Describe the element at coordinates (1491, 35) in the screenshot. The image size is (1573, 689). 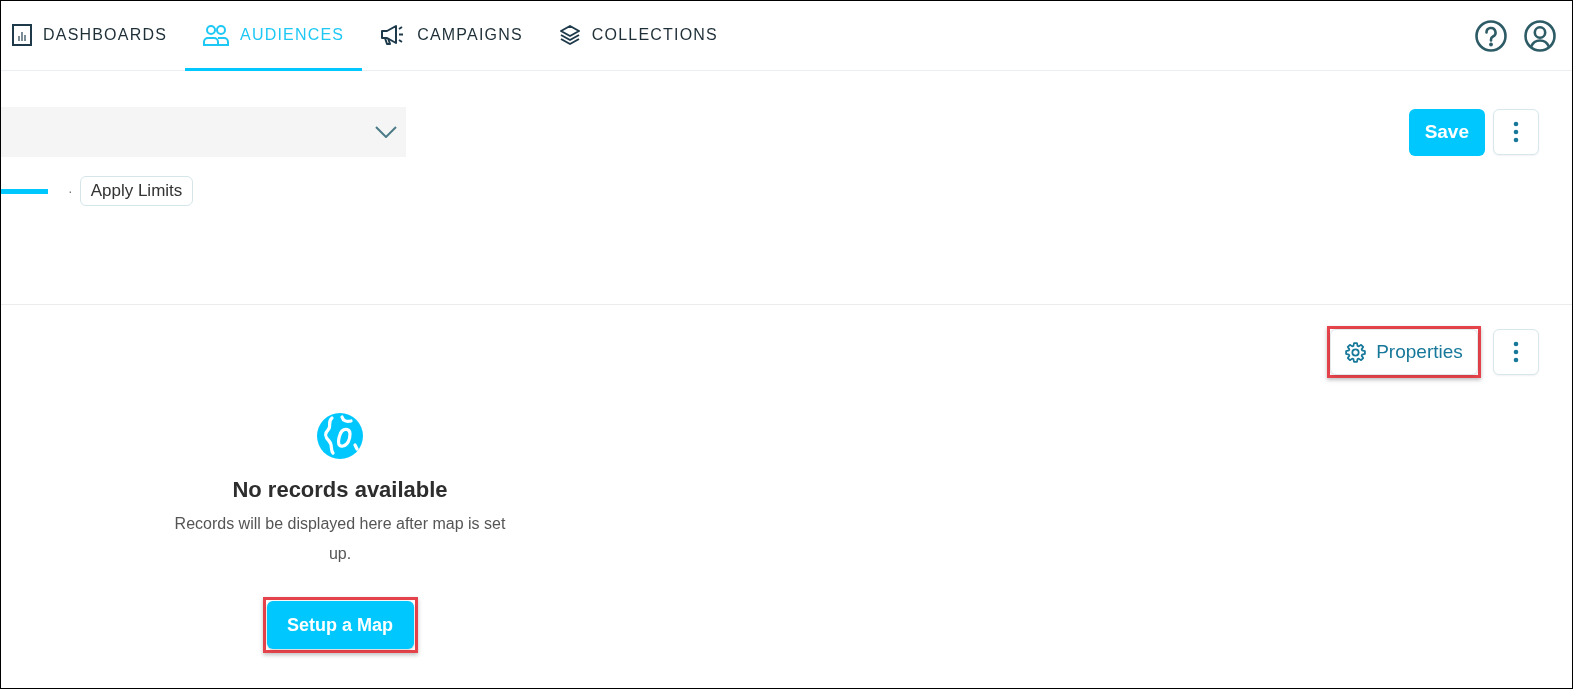
I see `help-icon` at that location.